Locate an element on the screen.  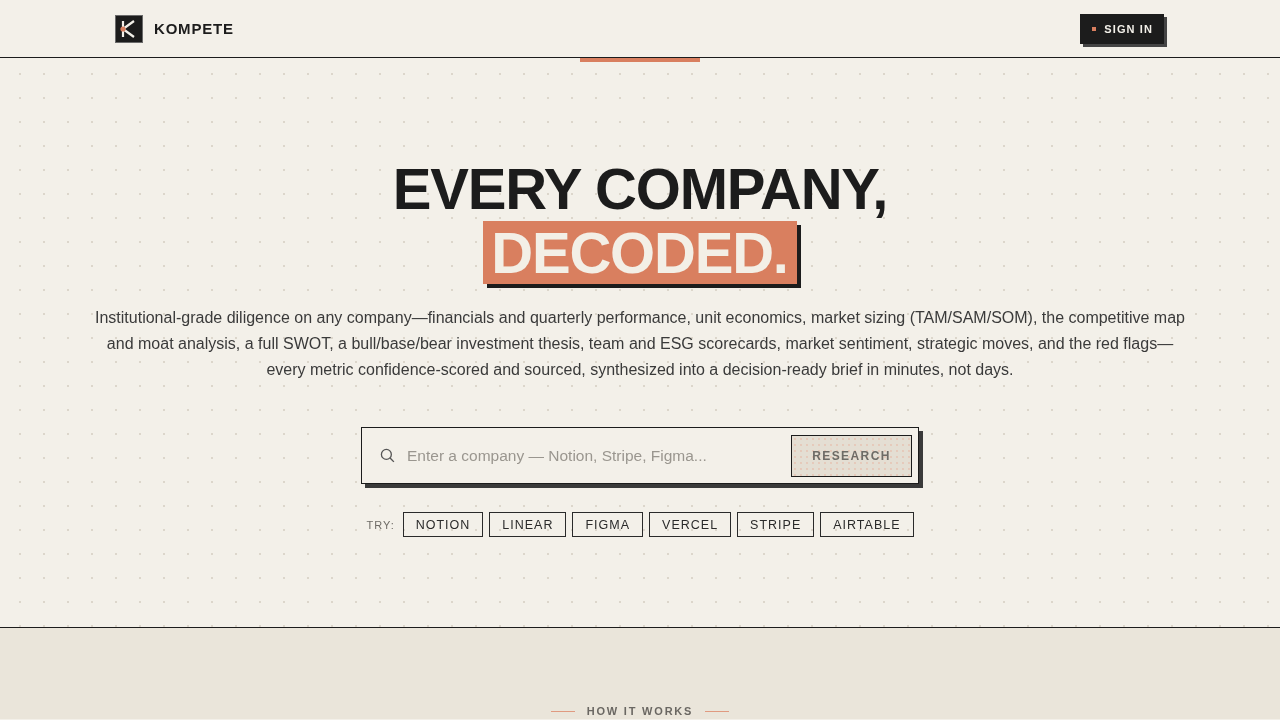
suggestion-chip: VERCEL is located at coordinates (690, 524).